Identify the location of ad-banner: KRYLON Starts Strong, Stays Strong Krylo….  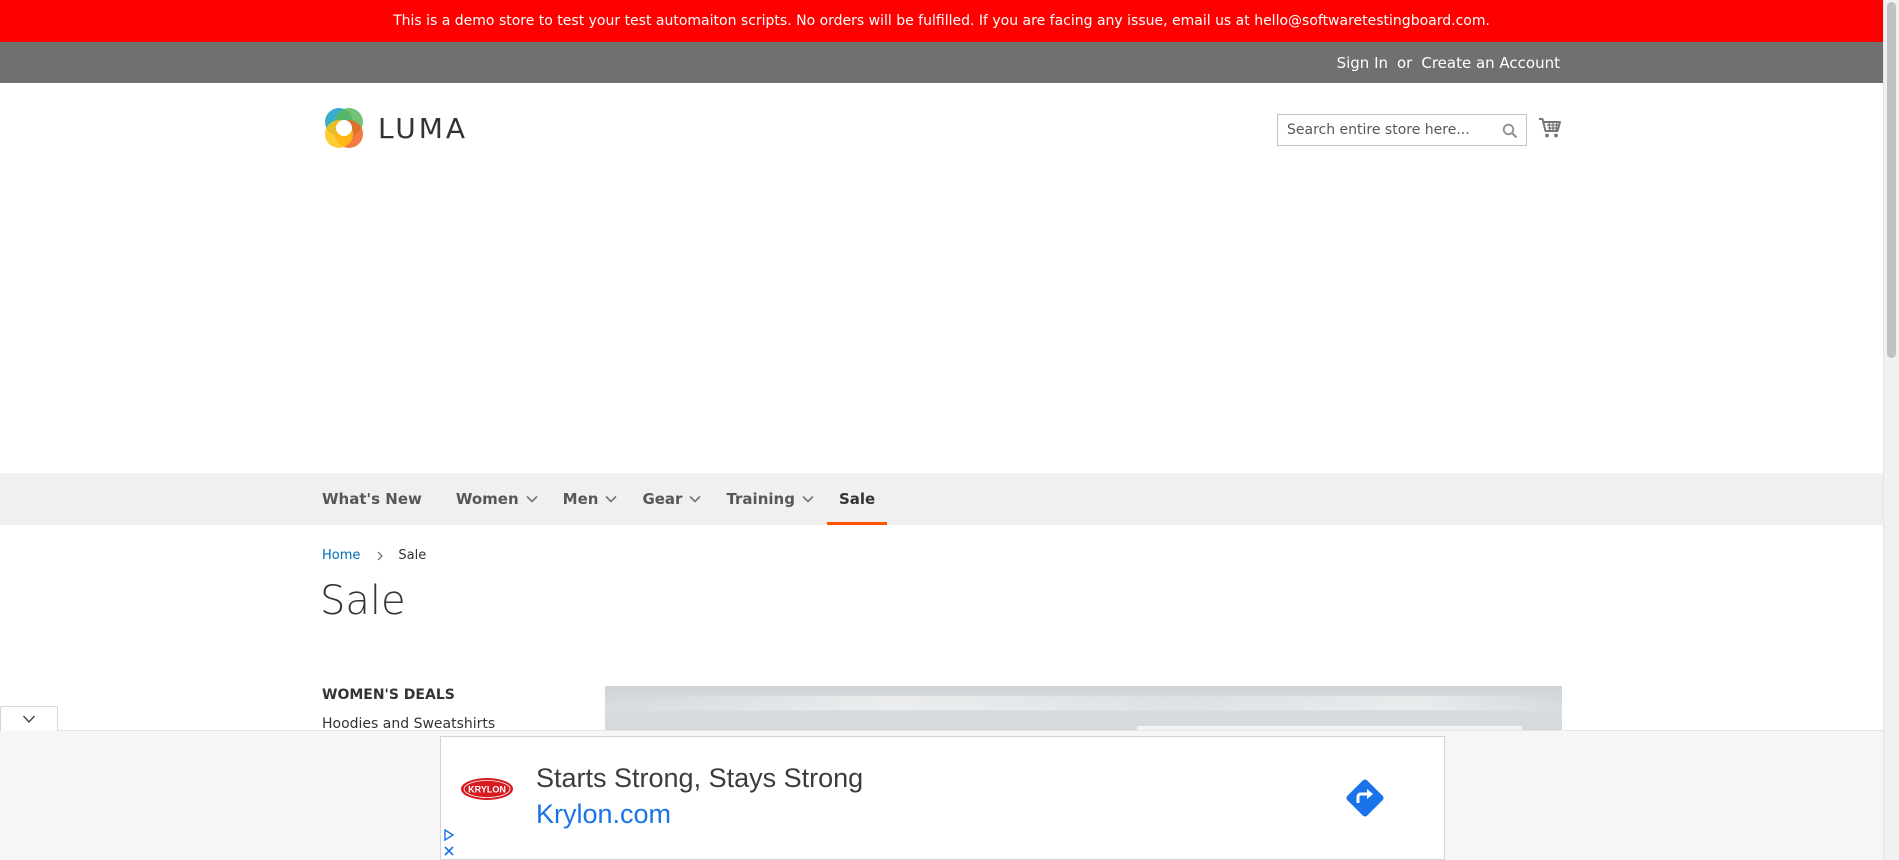
(942, 798).